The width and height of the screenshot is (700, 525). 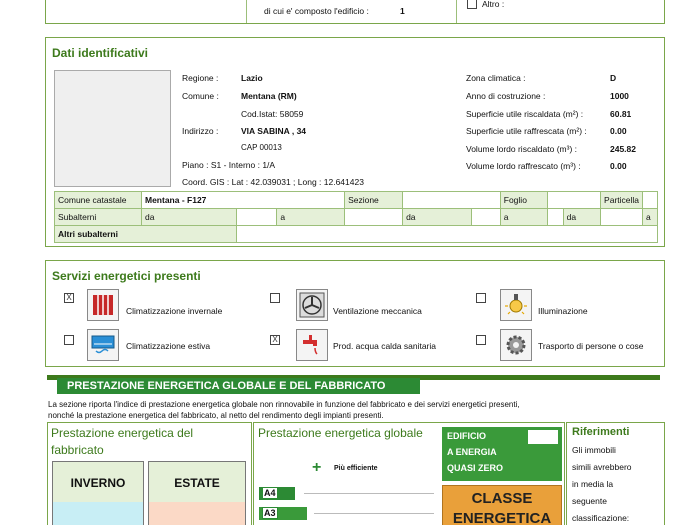 What do you see at coordinates (200, 78) in the screenshot?
I see `regione-label: Regione :` at bounding box center [200, 78].